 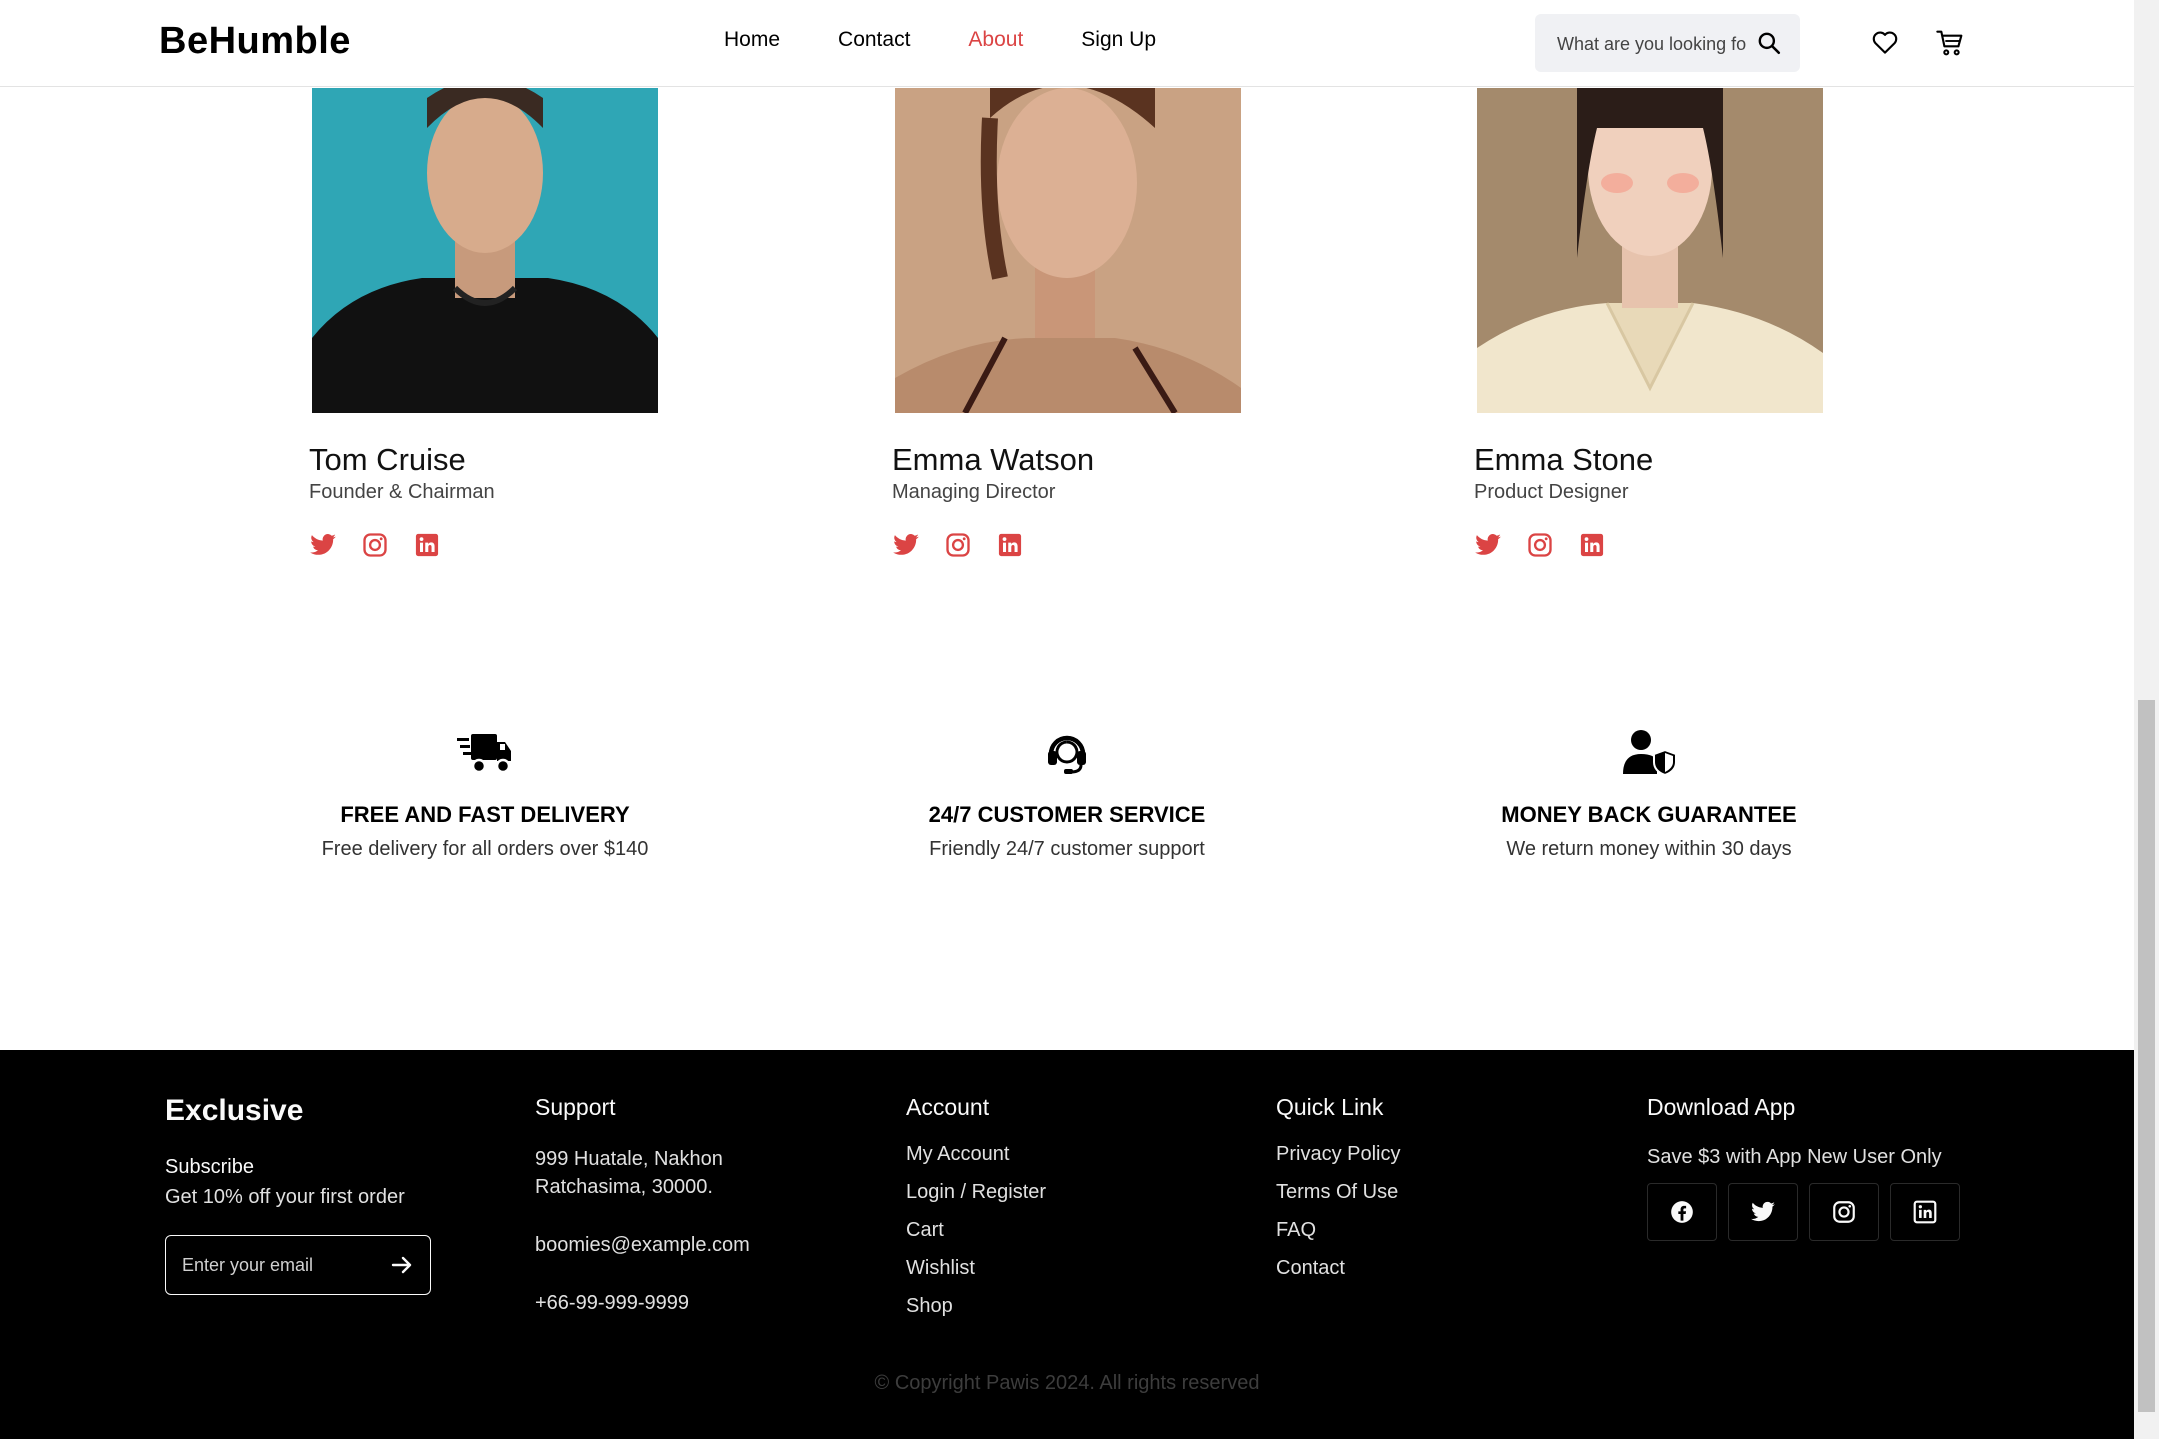 What do you see at coordinates (642, 1303) in the screenshot?
I see `support-phone: +66-99-999-9999` at bounding box center [642, 1303].